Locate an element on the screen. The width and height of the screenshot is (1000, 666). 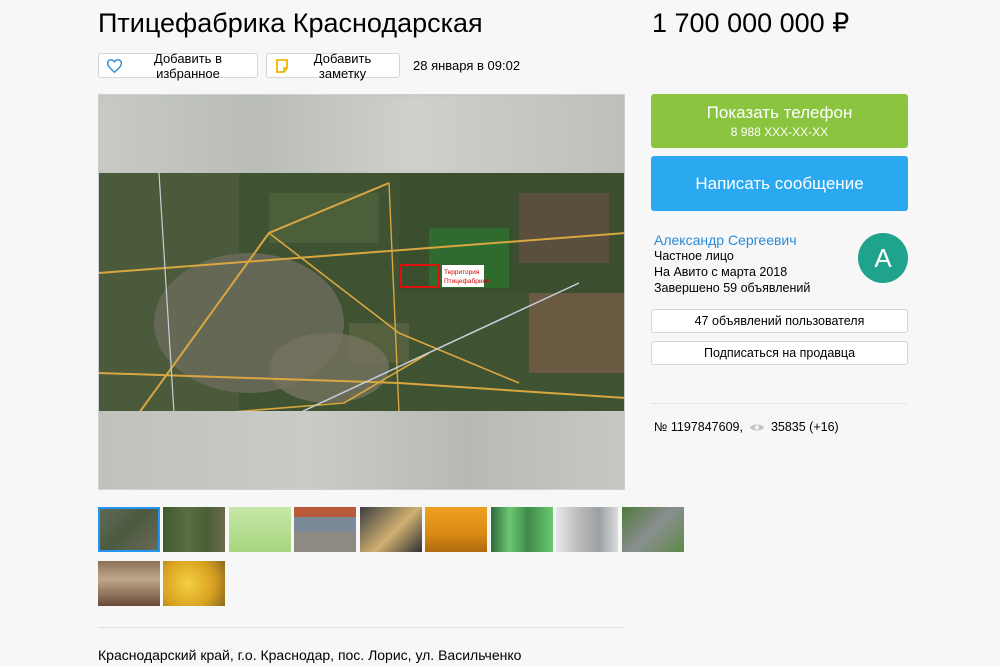
masked-phone: 8 988 XXX-XX-XX is located at coordinates (779, 132).